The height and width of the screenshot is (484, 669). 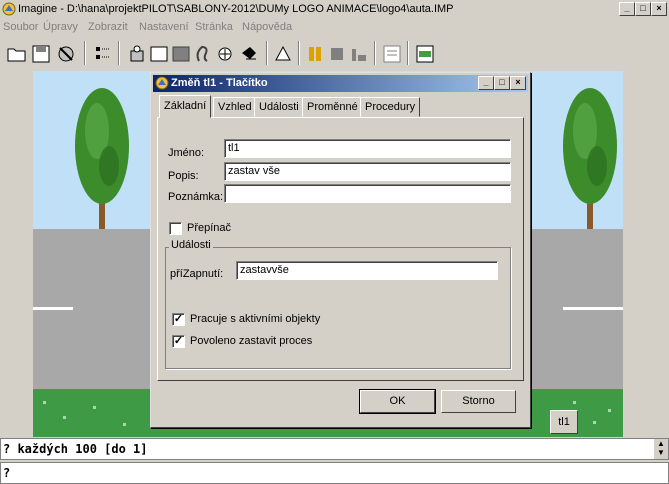 I want to click on toggle-checkbox, so click(x=175, y=228).